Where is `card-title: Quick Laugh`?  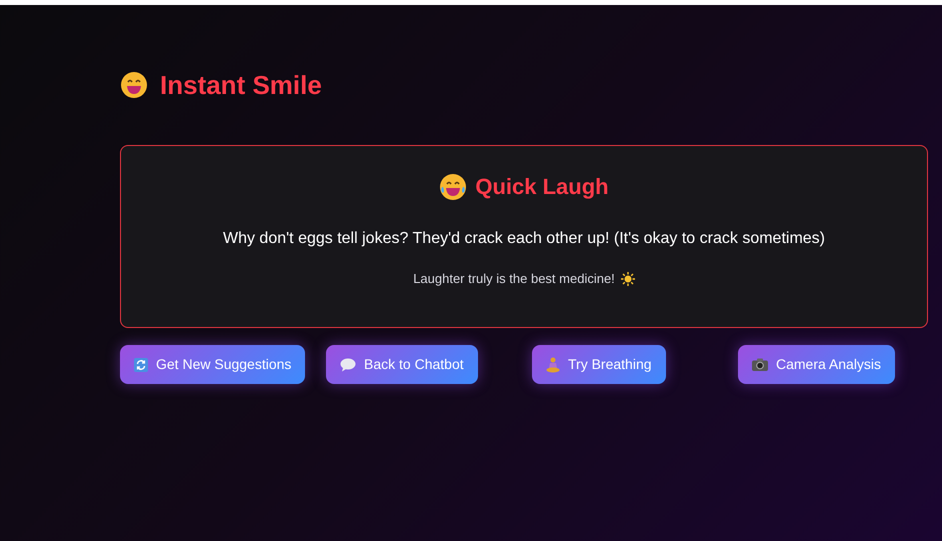
card-title: Quick Laugh is located at coordinates (542, 187).